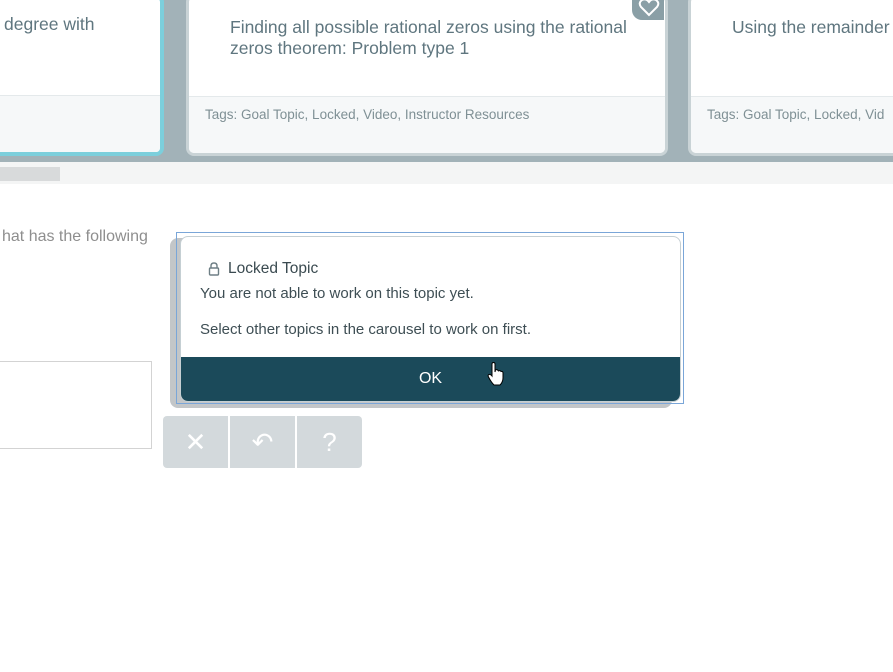 The image size is (893, 672). I want to click on help-icon: ?, so click(329, 441).